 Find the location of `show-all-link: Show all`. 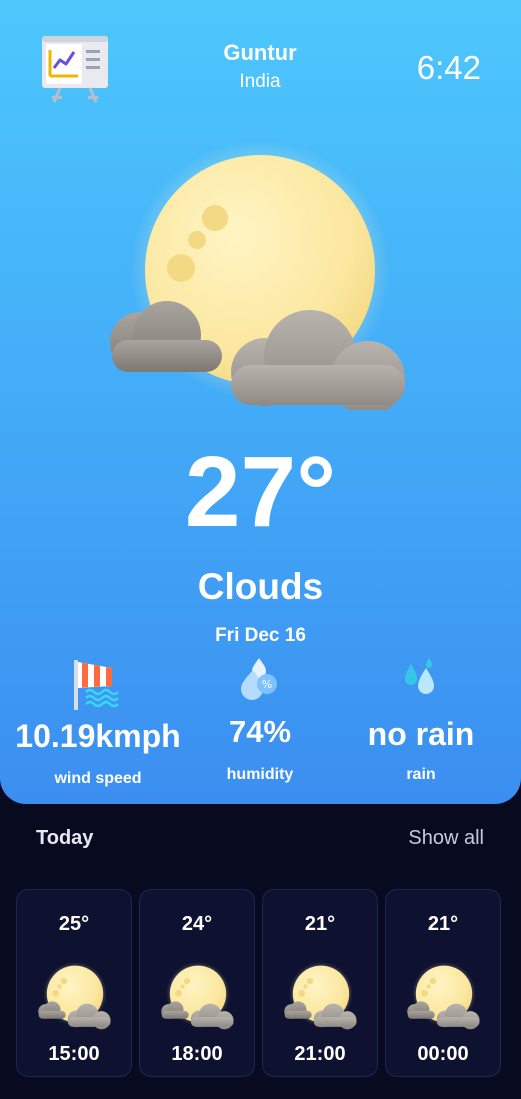

show-all-link: Show all is located at coordinates (446, 838).